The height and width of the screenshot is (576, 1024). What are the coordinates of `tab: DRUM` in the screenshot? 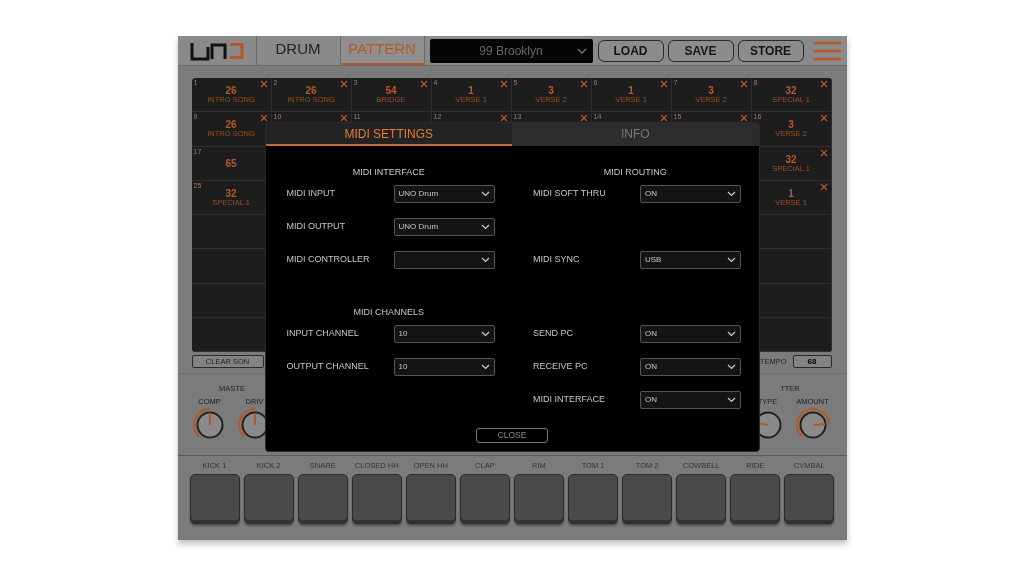 It's located at (298, 50).